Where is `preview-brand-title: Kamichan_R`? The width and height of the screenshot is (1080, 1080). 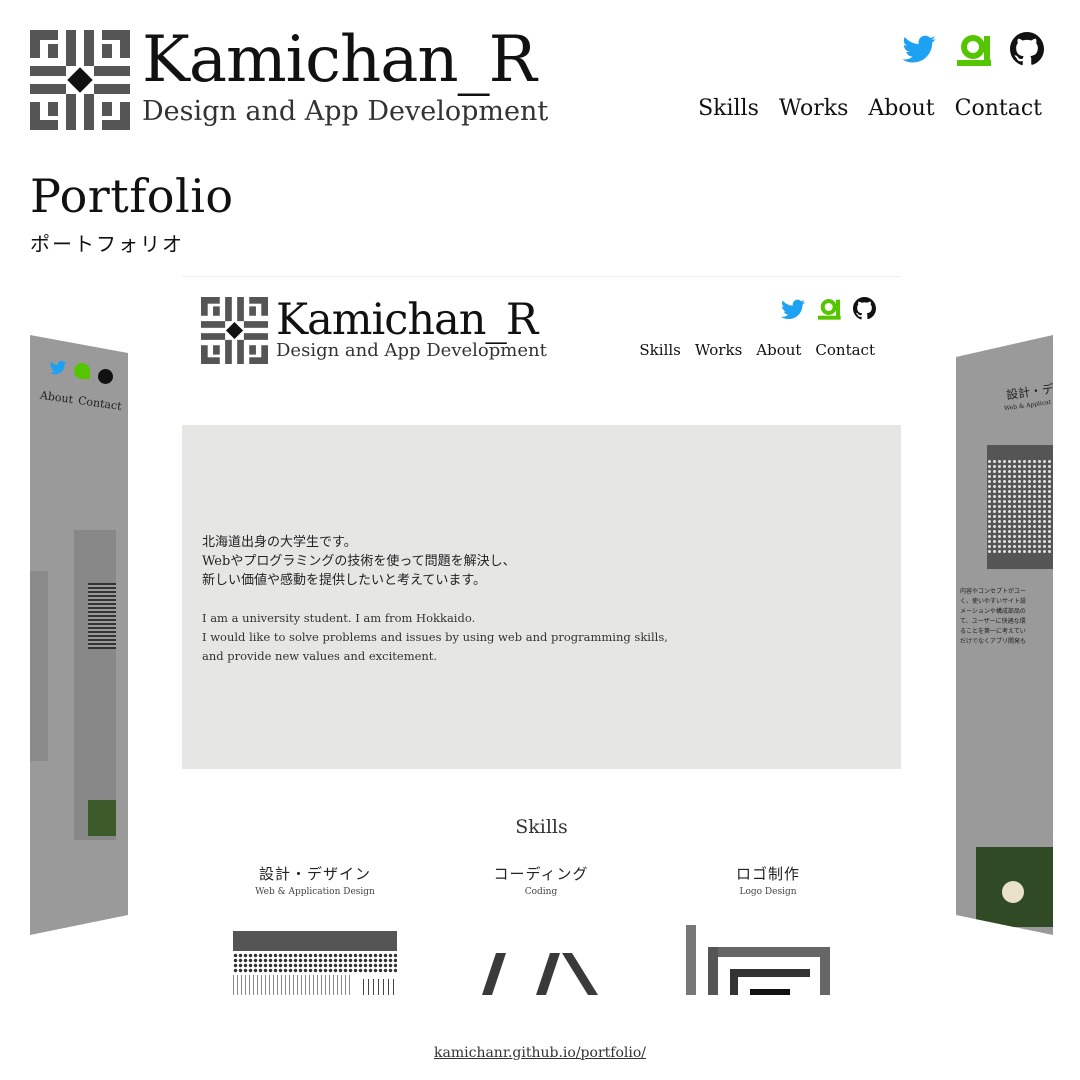
preview-brand-title: Kamichan_R is located at coordinates (407, 320).